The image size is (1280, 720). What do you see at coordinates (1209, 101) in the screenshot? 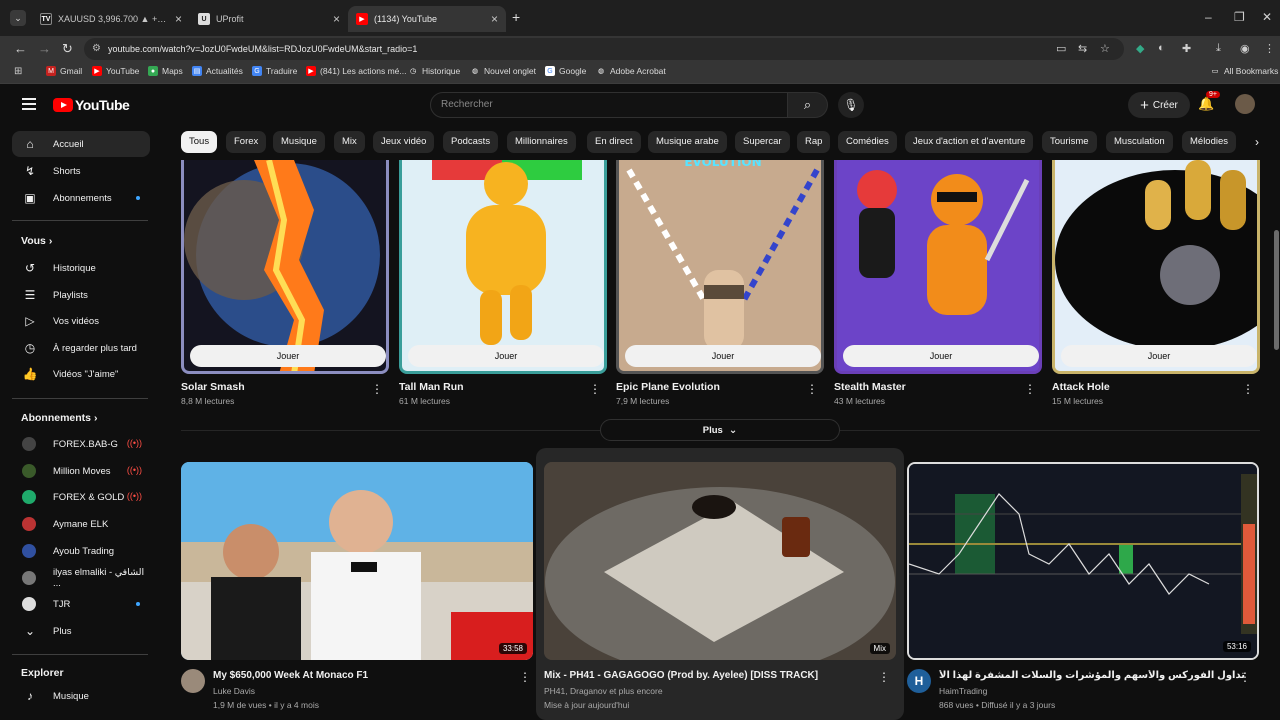
I see `bell-icon: 🔔 9+` at bounding box center [1209, 101].